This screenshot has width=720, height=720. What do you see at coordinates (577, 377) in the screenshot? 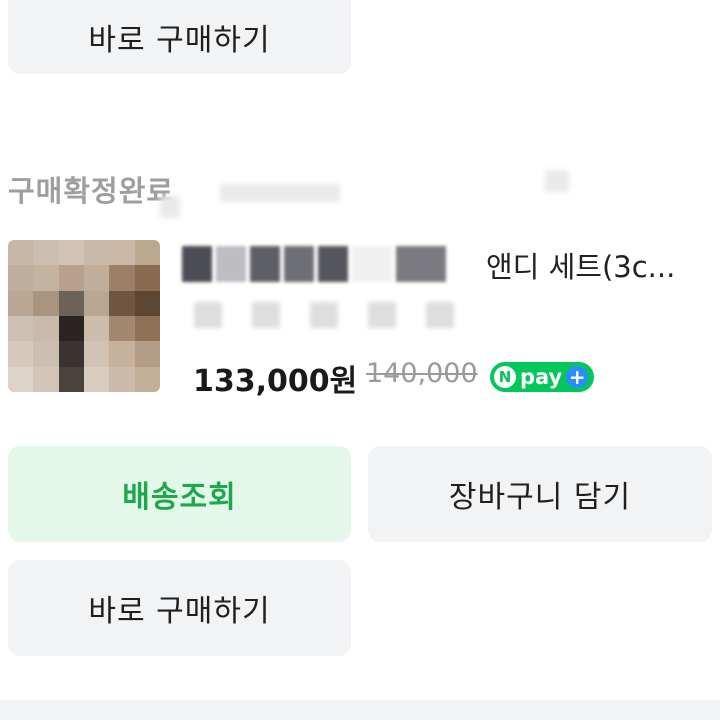
I see `plus-icon: +` at bounding box center [577, 377].